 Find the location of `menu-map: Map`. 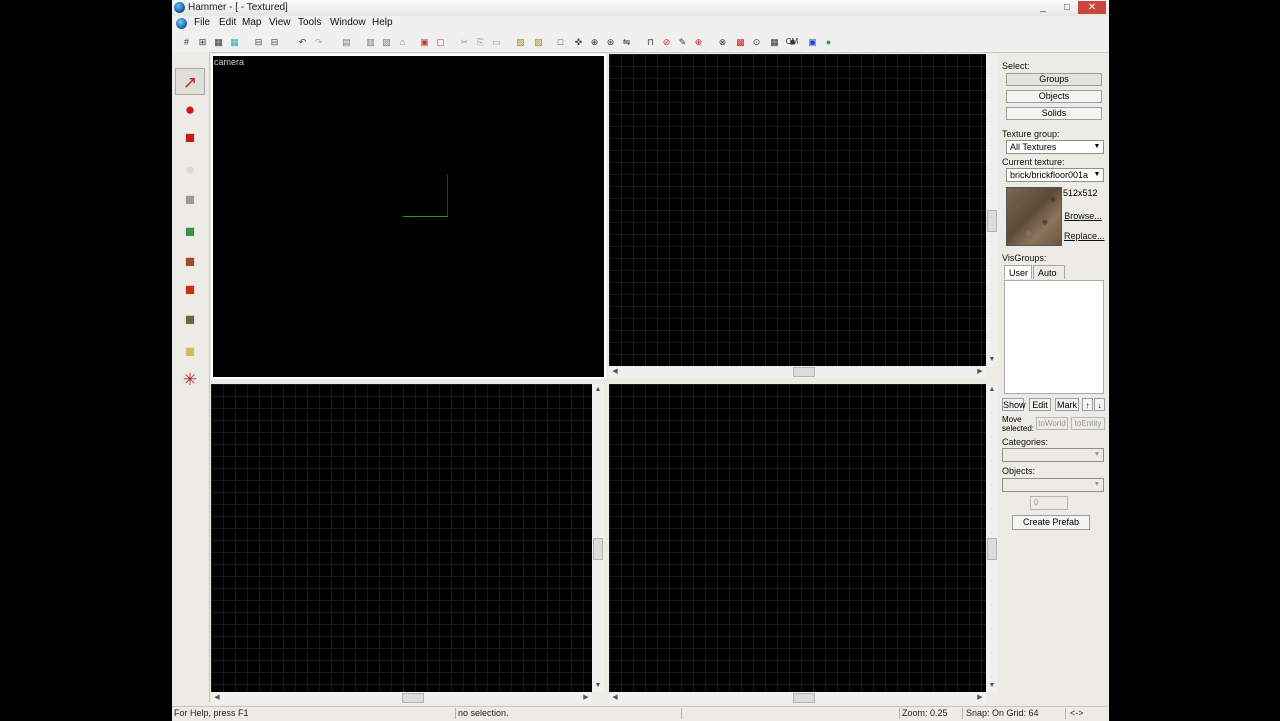

menu-map: Map is located at coordinates (251, 22).